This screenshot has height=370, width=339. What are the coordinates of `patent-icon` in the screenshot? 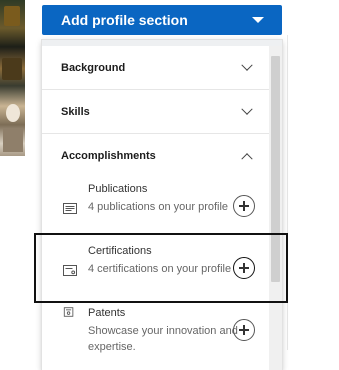 It's located at (68, 312).